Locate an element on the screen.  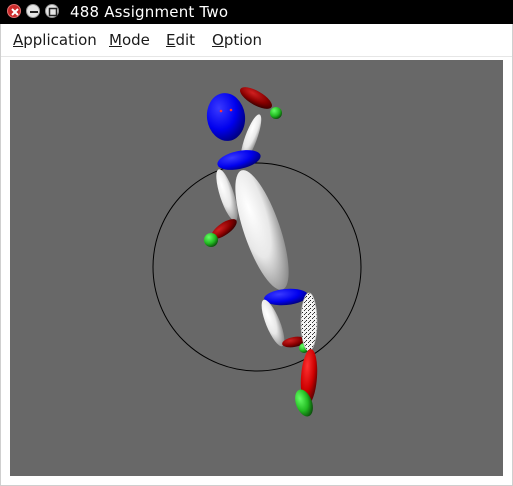
menu-application-label: pplication is located at coordinates (60, 40).